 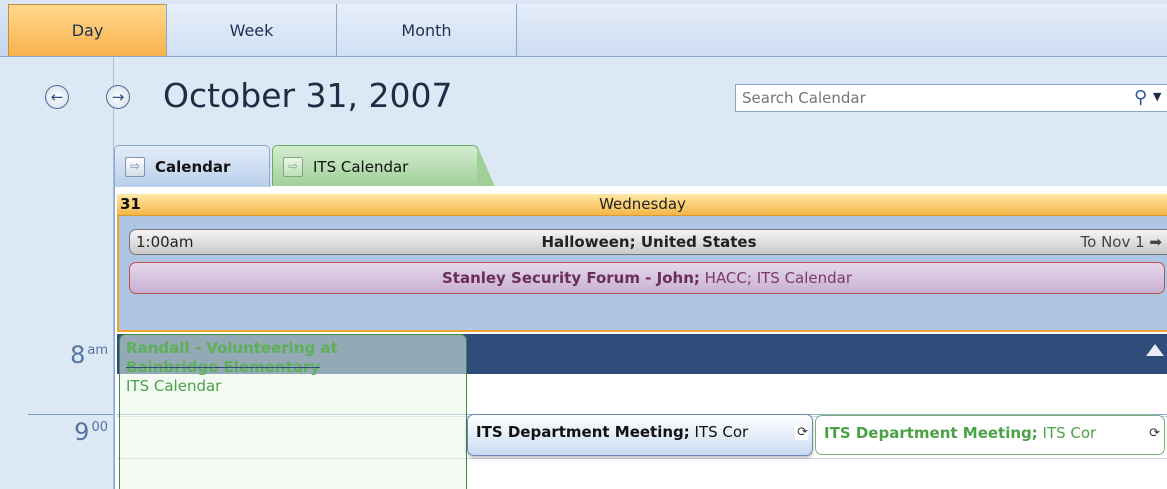 I want to click on time-label-8am: 8 am, so click(x=67, y=355).